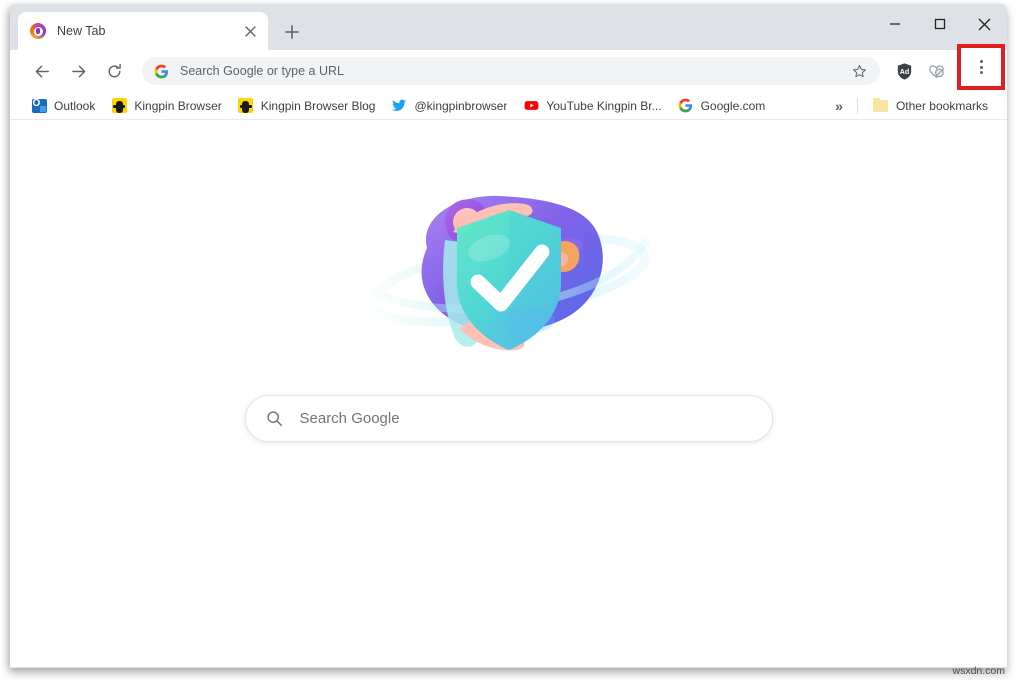 The width and height of the screenshot is (1017, 680). What do you see at coordinates (78, 71) in the screenshot?
I see `forward-button` at bounding box center [78, 71].